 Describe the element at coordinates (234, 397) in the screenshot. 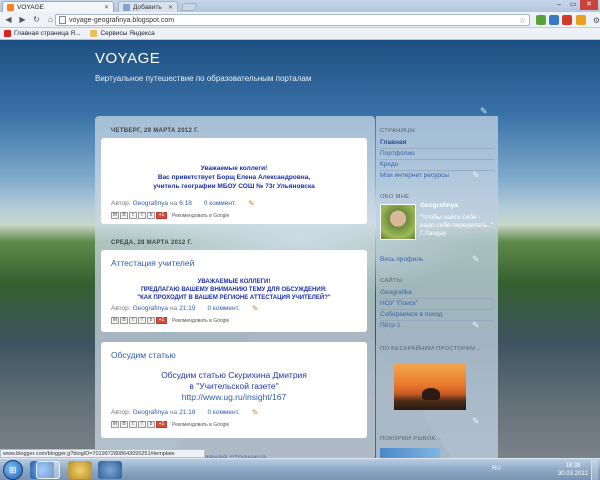

I see `article-link: http://www.ug.ru/insight/167` at that location.